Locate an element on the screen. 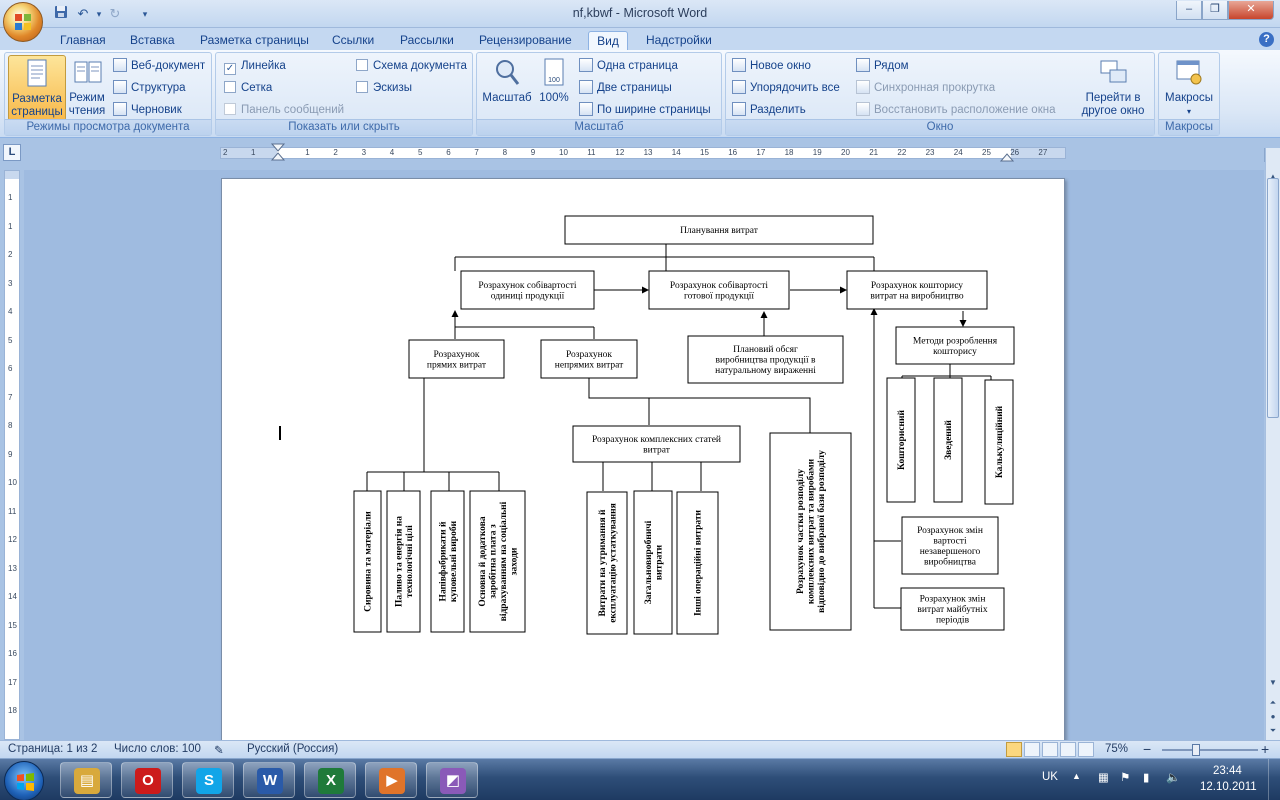 The image size is (1280, 800). print-layout-button: Разметка страницы is located at coordinates (37, 88).